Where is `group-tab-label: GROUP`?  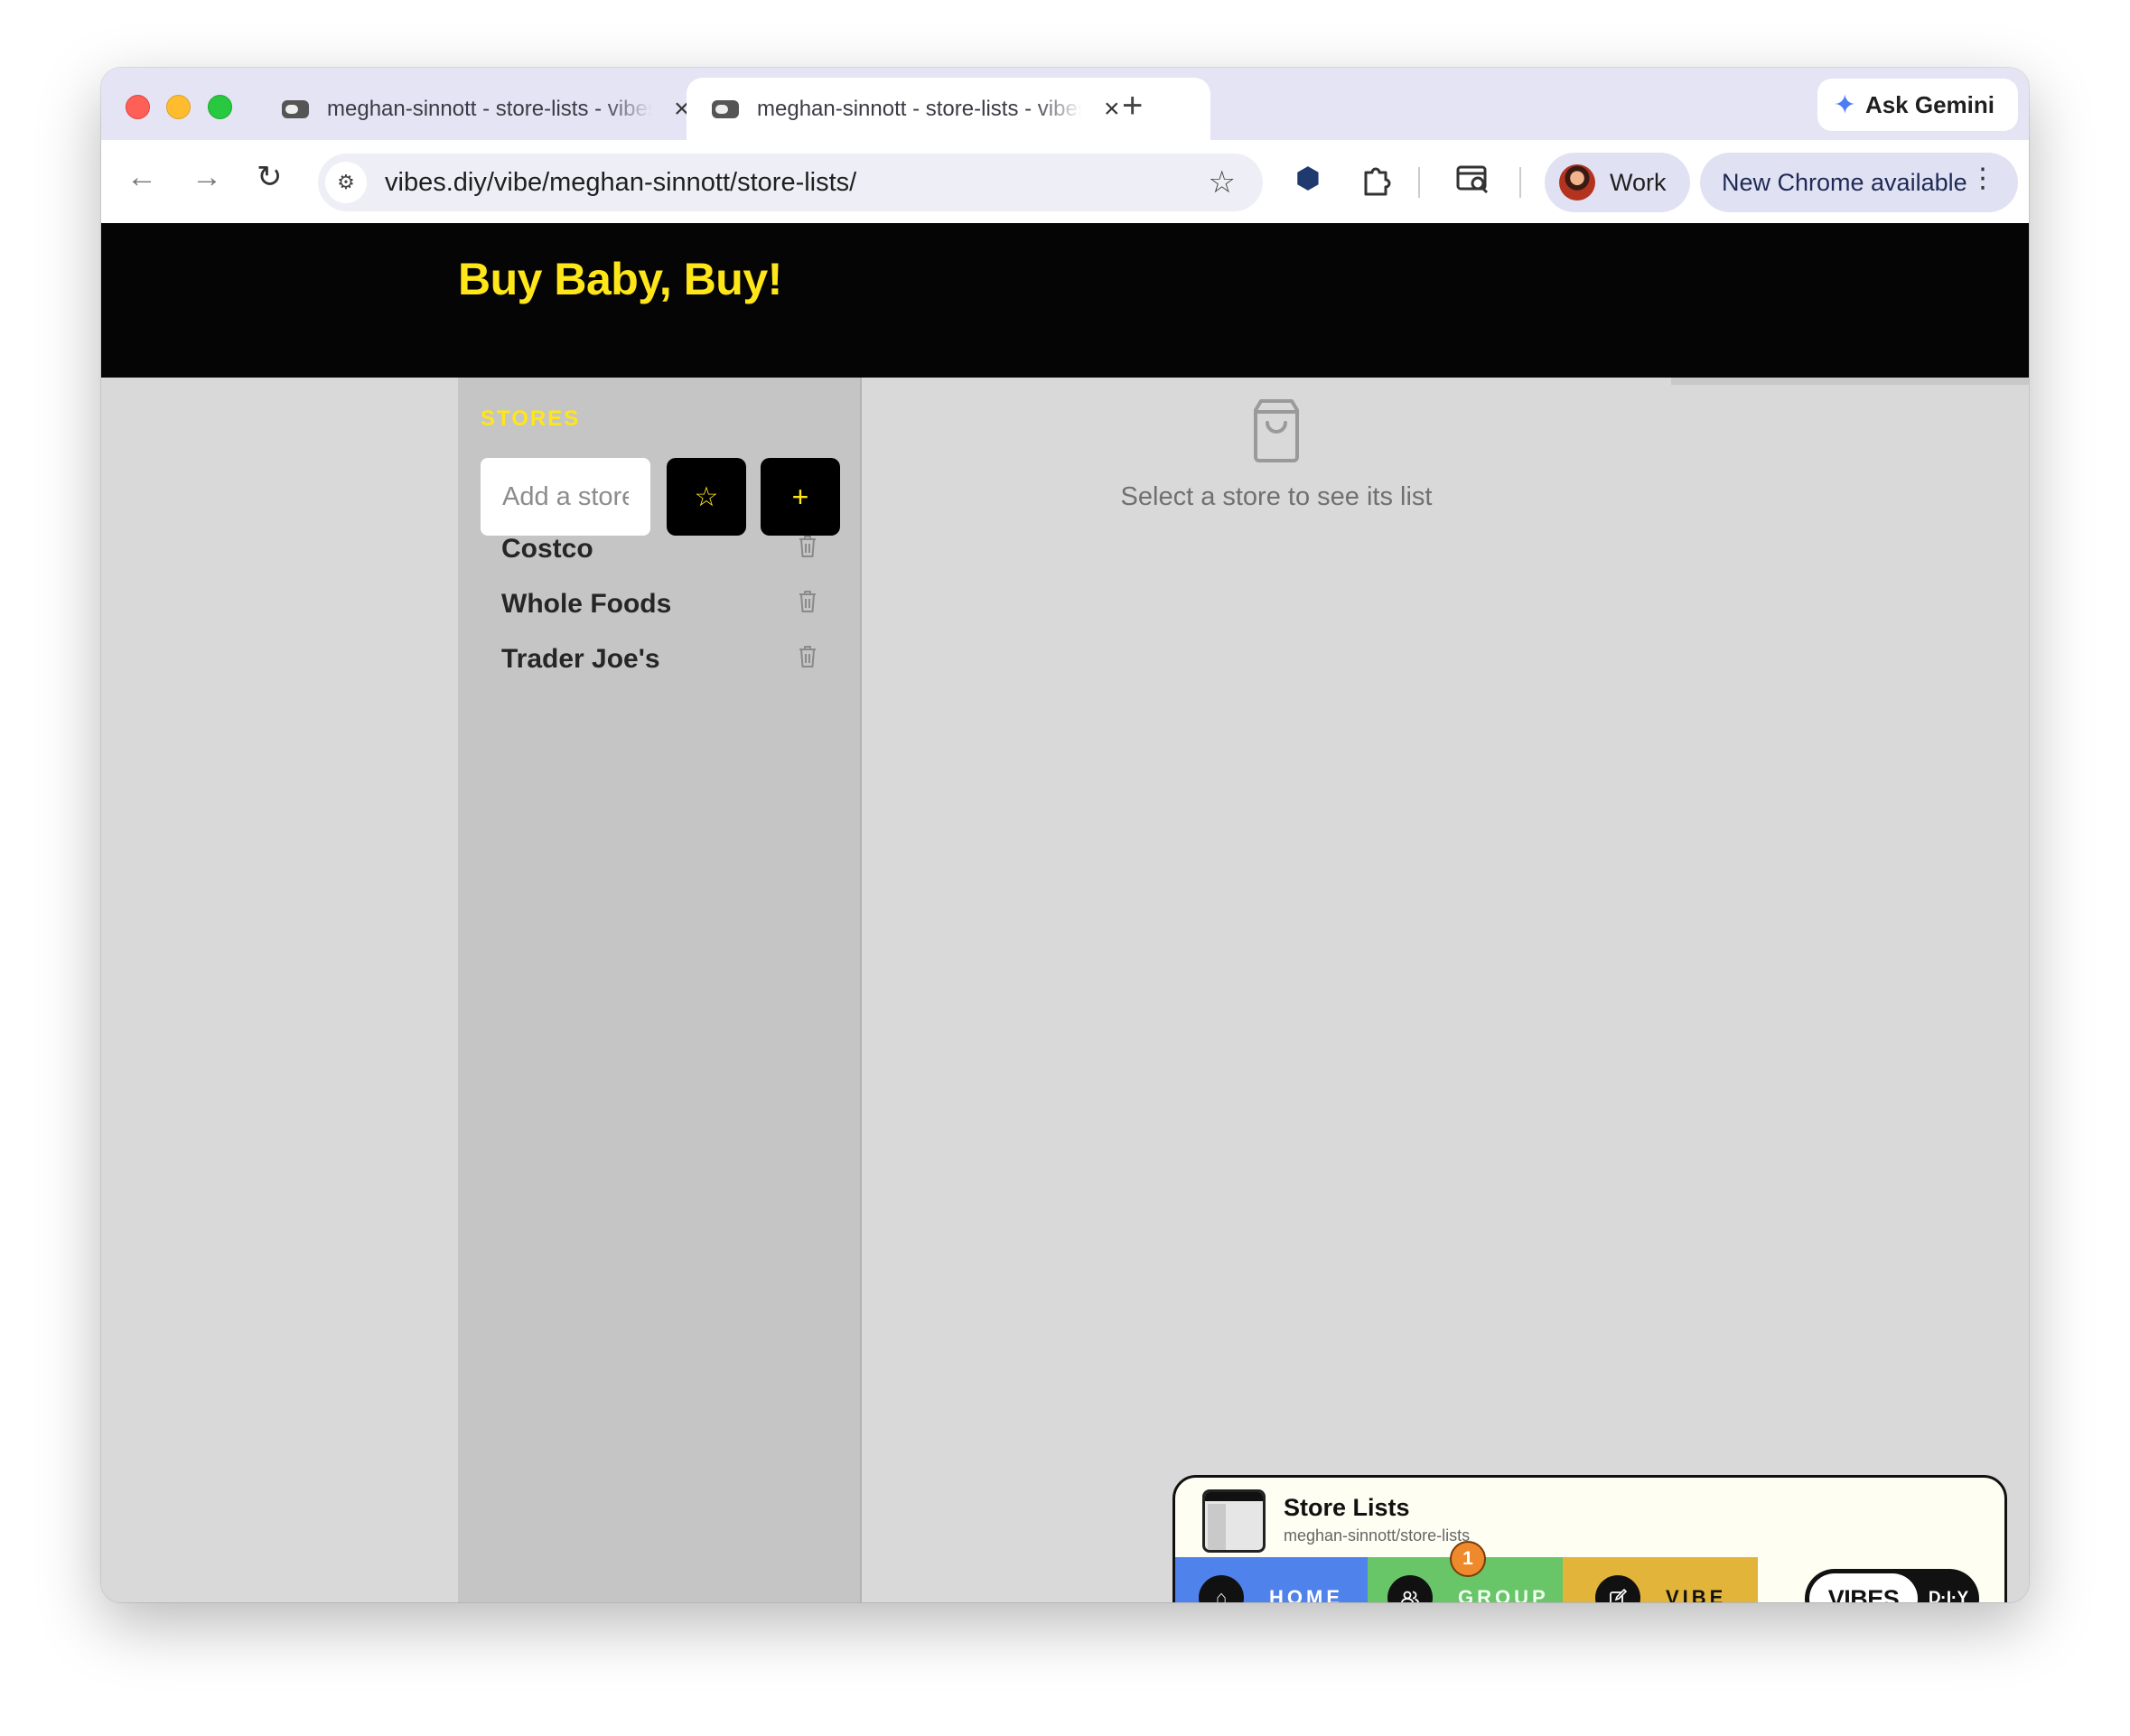
group-tab-label: GROUP is located at coordinates (1503, 1594).